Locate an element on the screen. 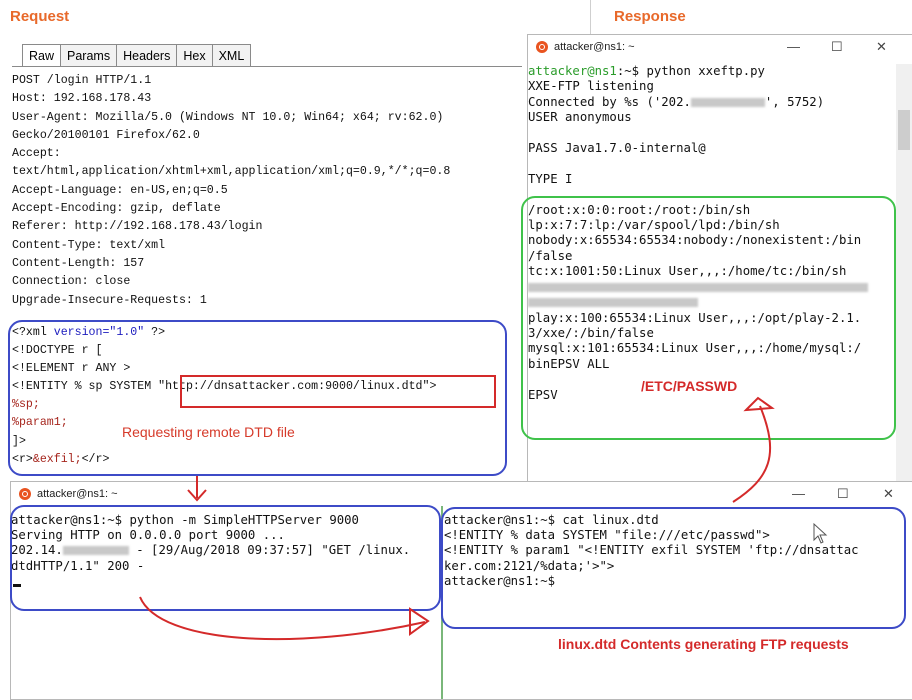 The height and width of the screenshot is (700, 912). request-title: Request is located at coordinates (40, 16).